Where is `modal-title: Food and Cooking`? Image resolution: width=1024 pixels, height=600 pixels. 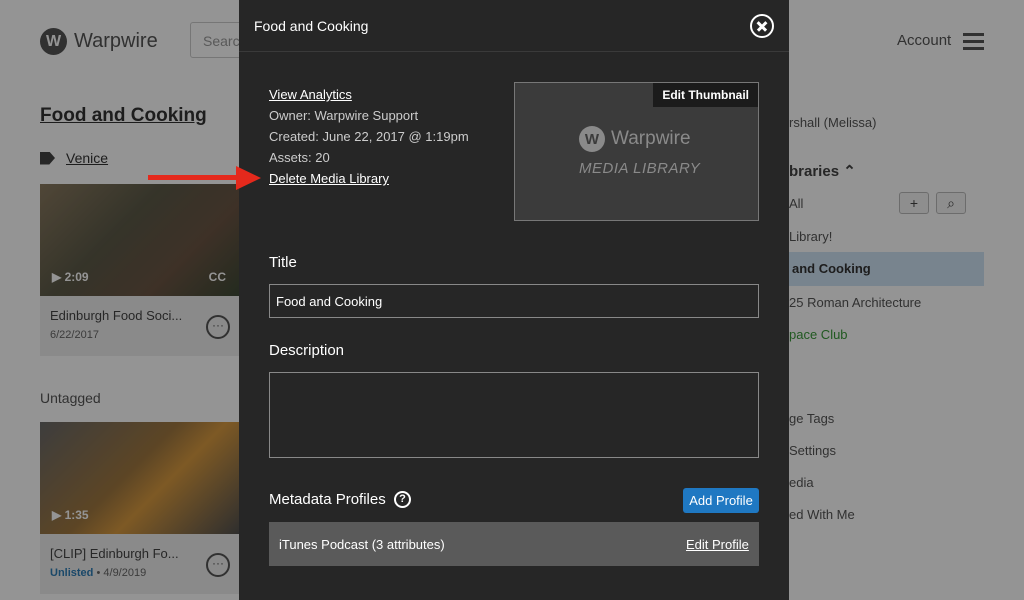 modal-title: Food and Cooking is located at coordinates (311, 26).